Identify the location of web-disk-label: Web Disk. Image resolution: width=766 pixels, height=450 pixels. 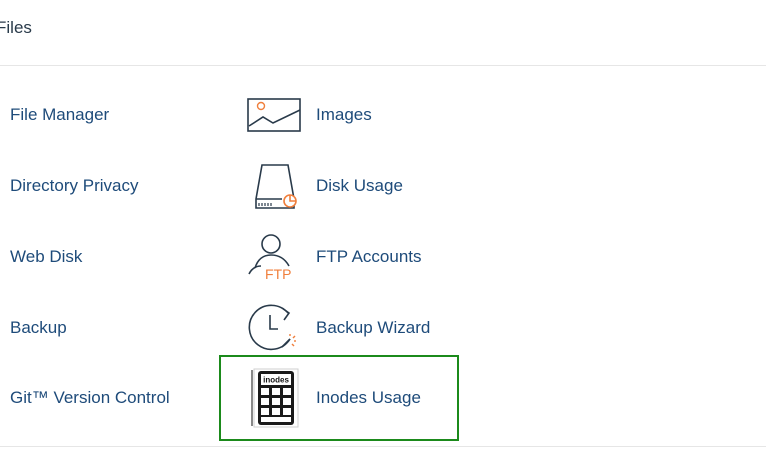
(46, 256).